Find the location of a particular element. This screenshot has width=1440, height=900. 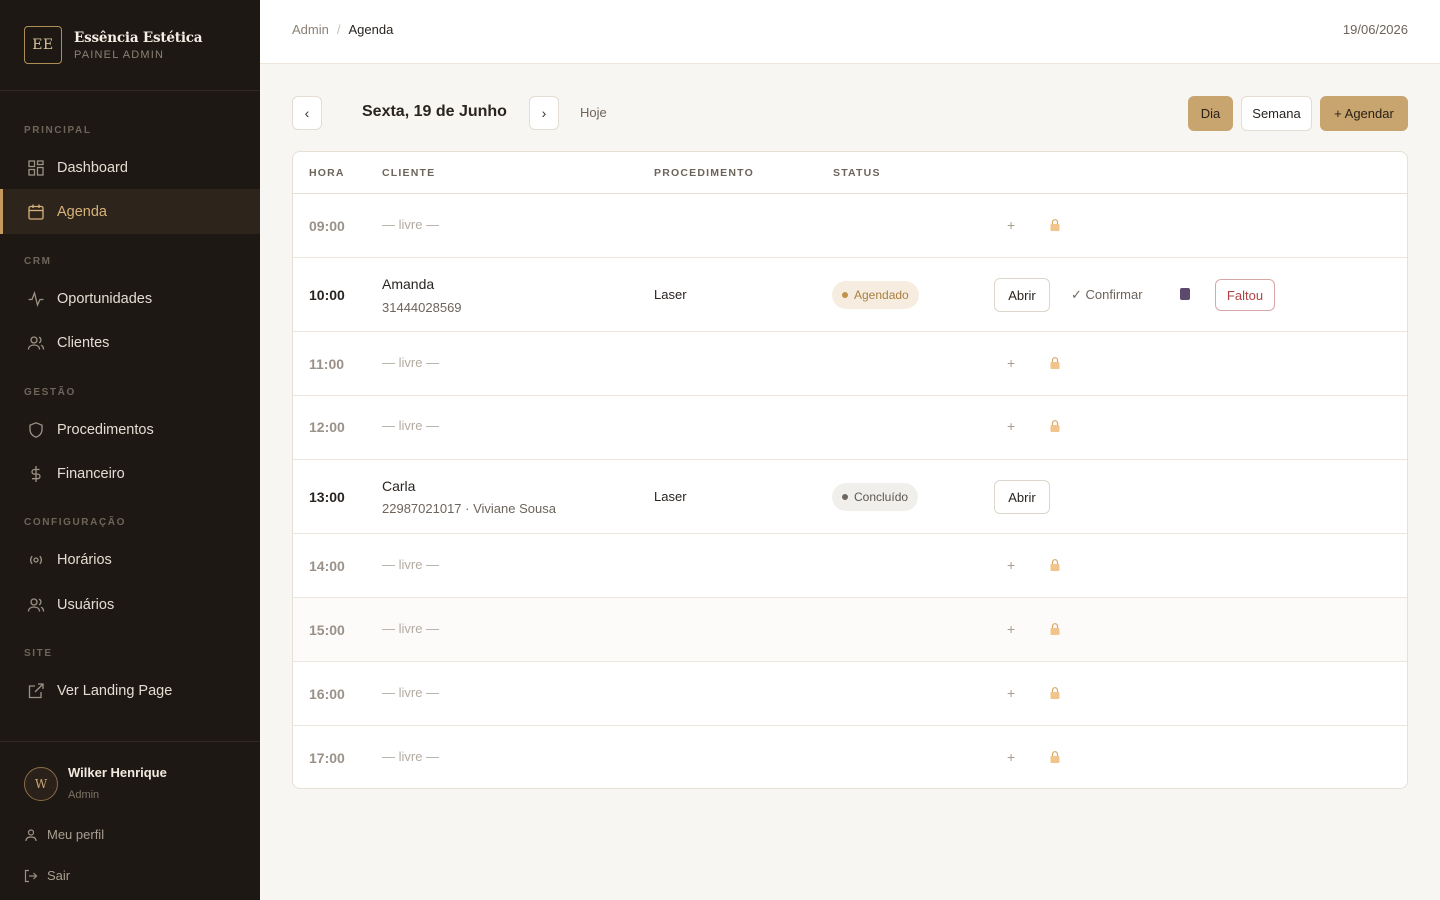

brand-logo: EE is located at coordinates (43, 45).